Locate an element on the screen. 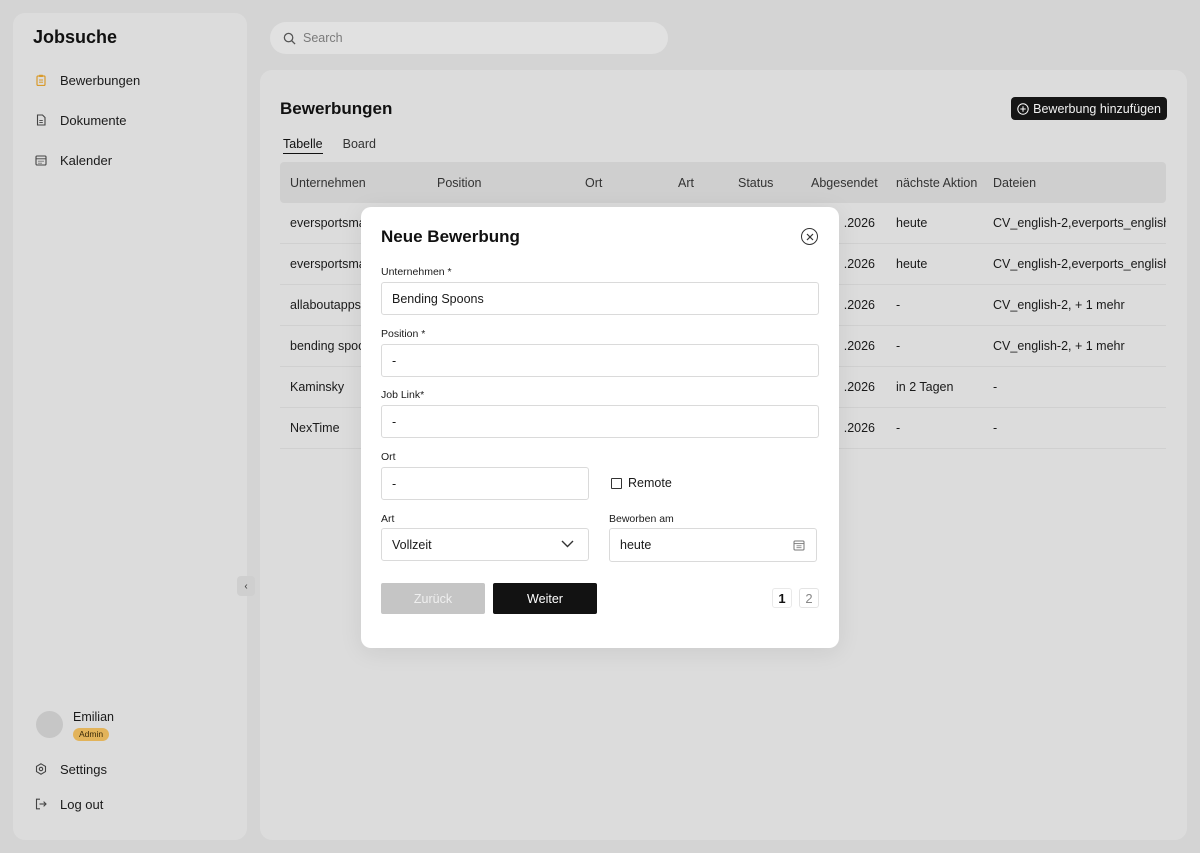  position-input is located at coordinates (584, 360).